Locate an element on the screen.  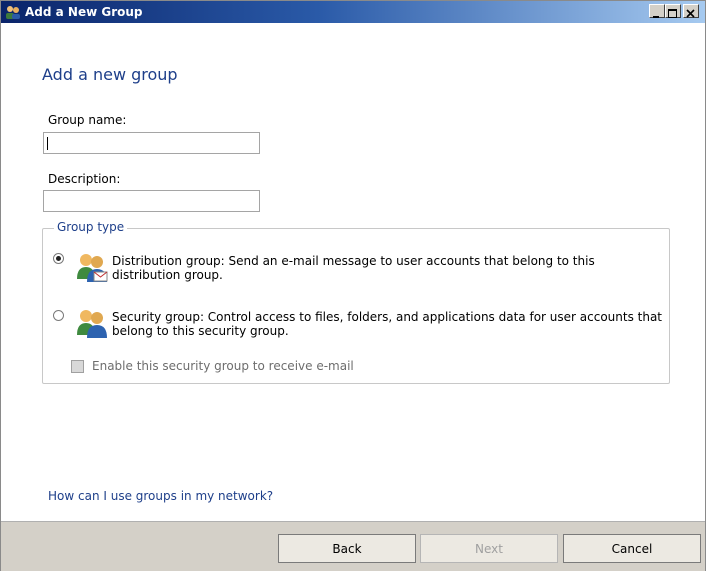
window-title: Add a New Group is located at coordinates (84, 12).